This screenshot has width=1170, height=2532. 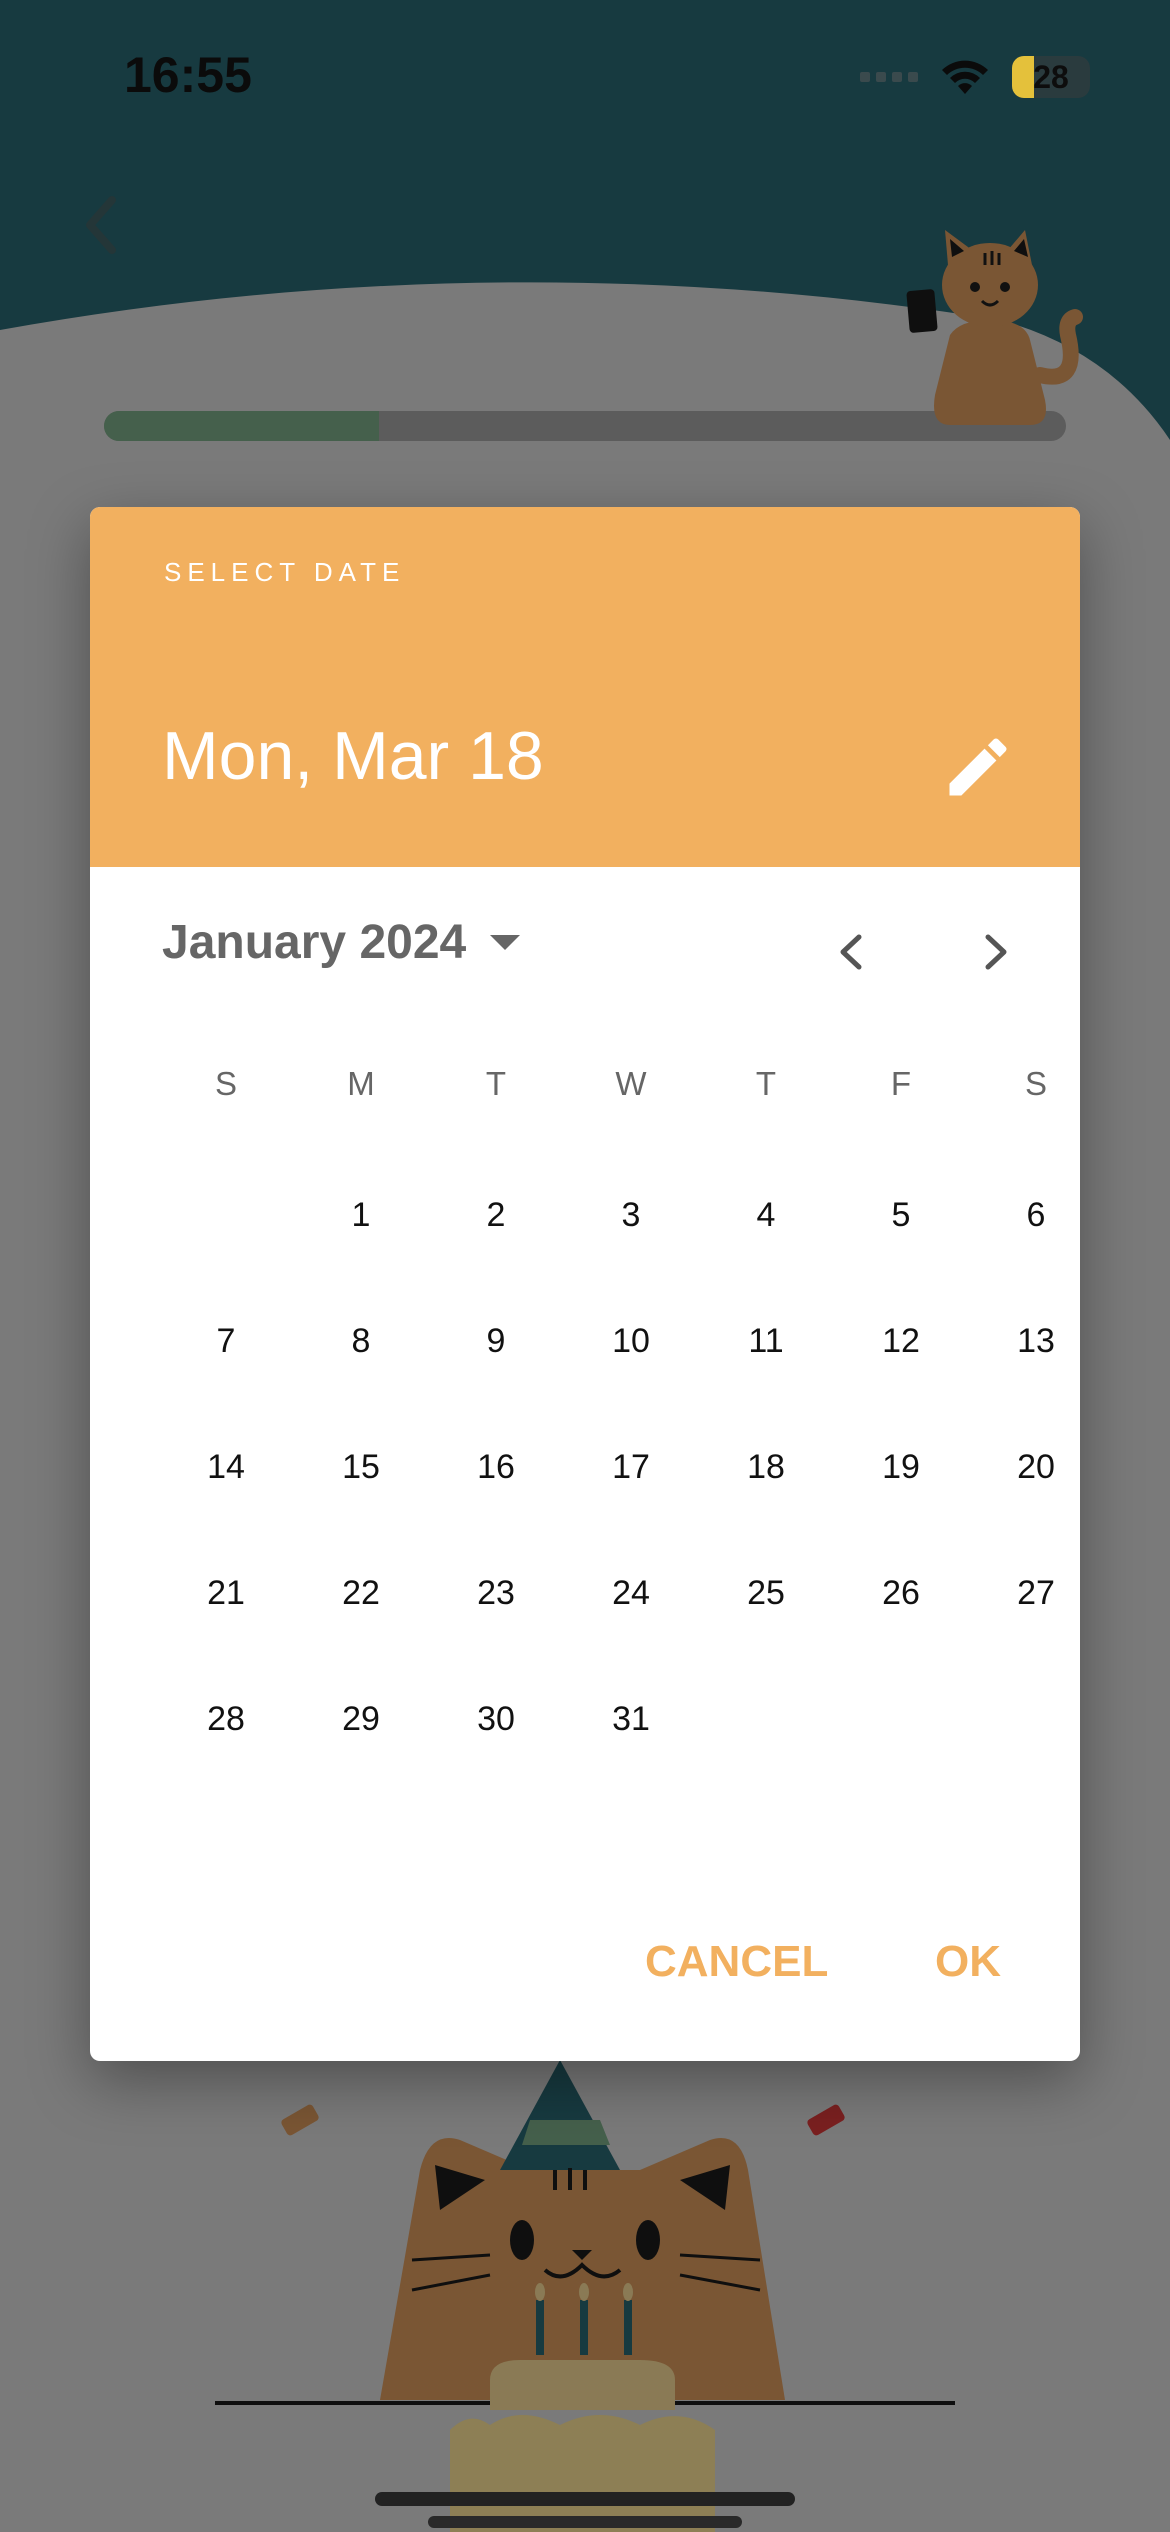 I want to click on weekday-header-row: SMTWTFS, so click(x=608, y=1095).